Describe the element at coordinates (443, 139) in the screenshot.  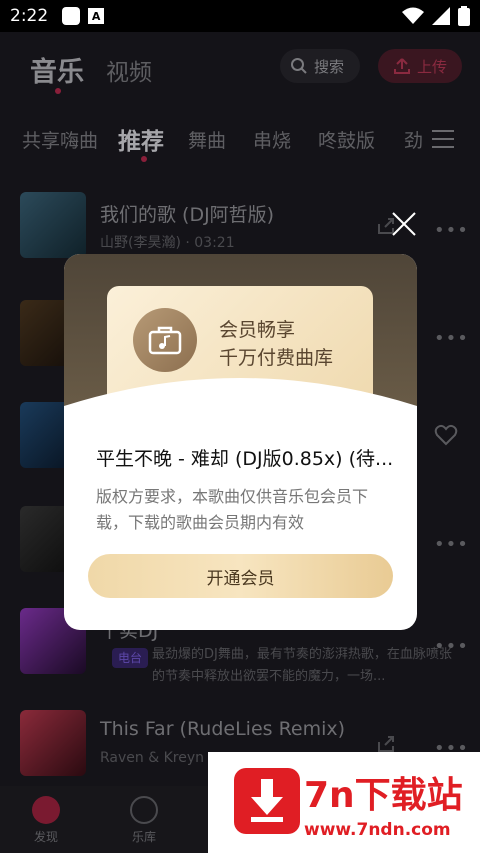
I see `menu-icon` at that location.